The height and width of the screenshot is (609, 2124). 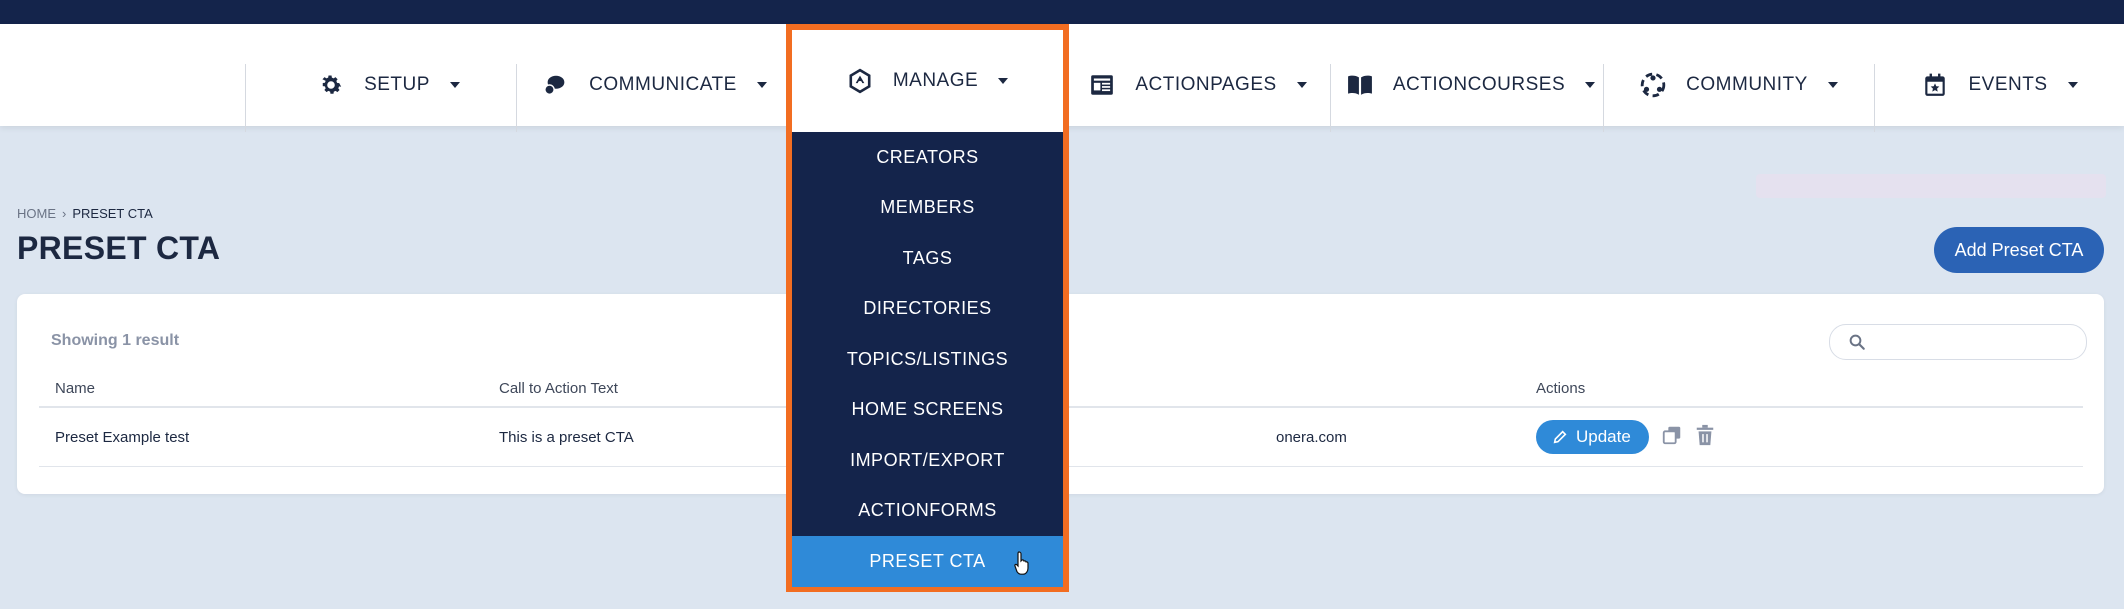 I want to click on placeholder-bar, so click(x=1931, y=186).